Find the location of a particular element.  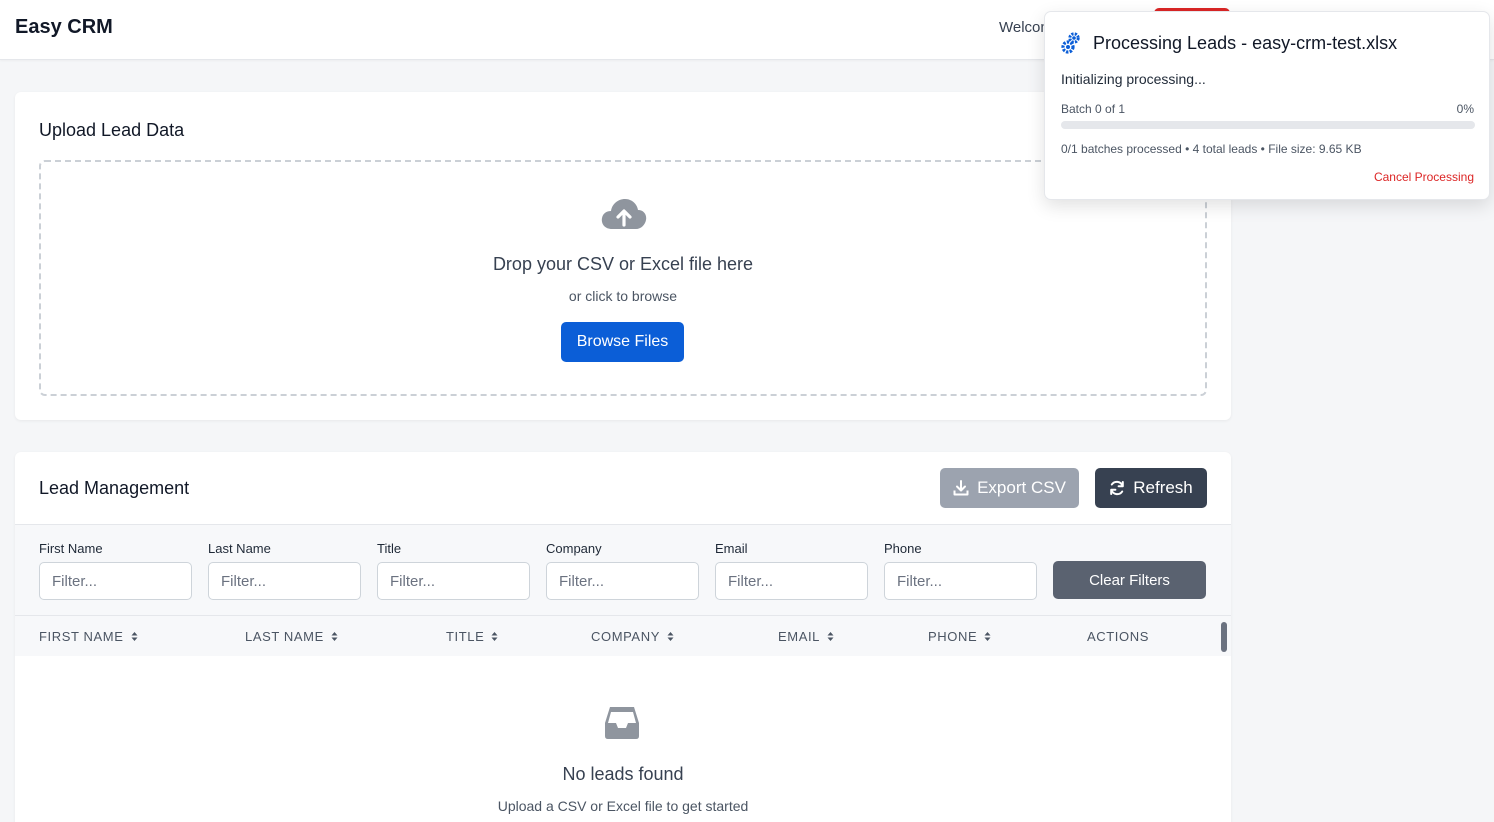

last-name-filter-input is located at coordinates (284, 581).